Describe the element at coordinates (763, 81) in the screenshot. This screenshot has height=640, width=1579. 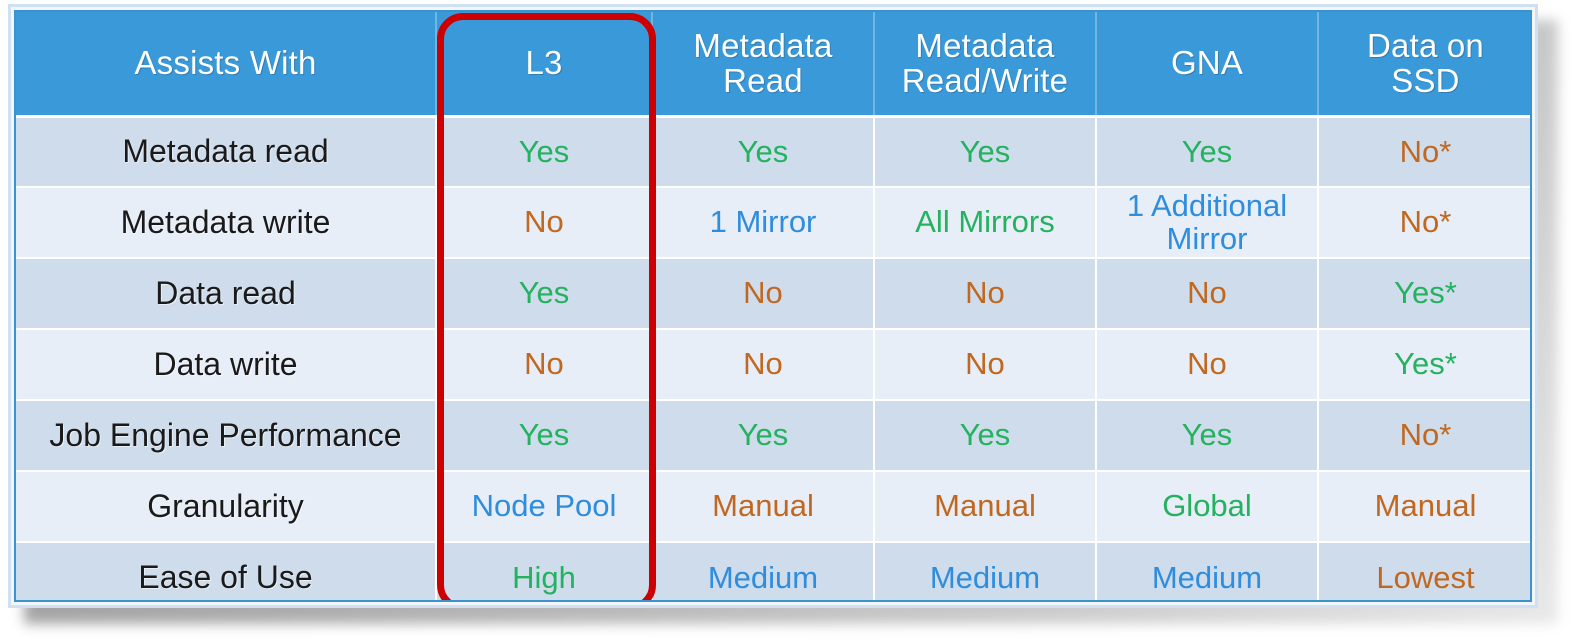
I see `column-header-metadata-read-line2: Read` at that location.